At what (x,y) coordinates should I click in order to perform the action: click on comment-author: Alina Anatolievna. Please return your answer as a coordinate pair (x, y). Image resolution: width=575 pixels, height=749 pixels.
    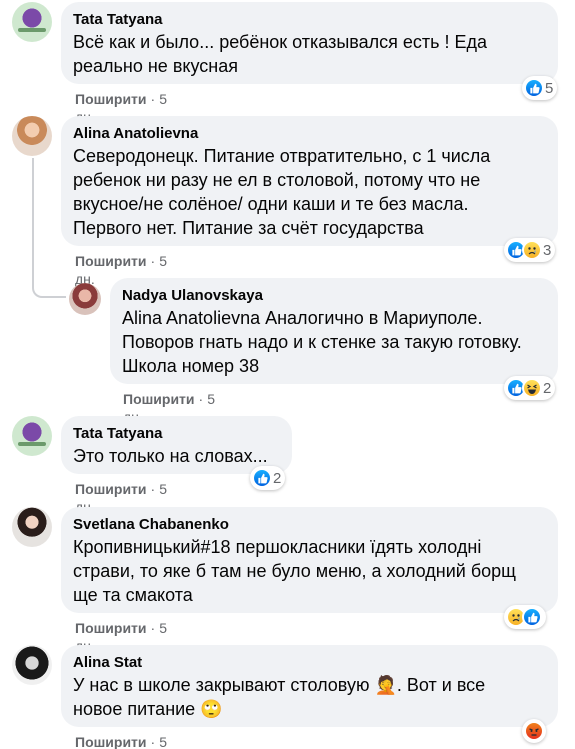
    Looking at the image, I should click on (309, 134).